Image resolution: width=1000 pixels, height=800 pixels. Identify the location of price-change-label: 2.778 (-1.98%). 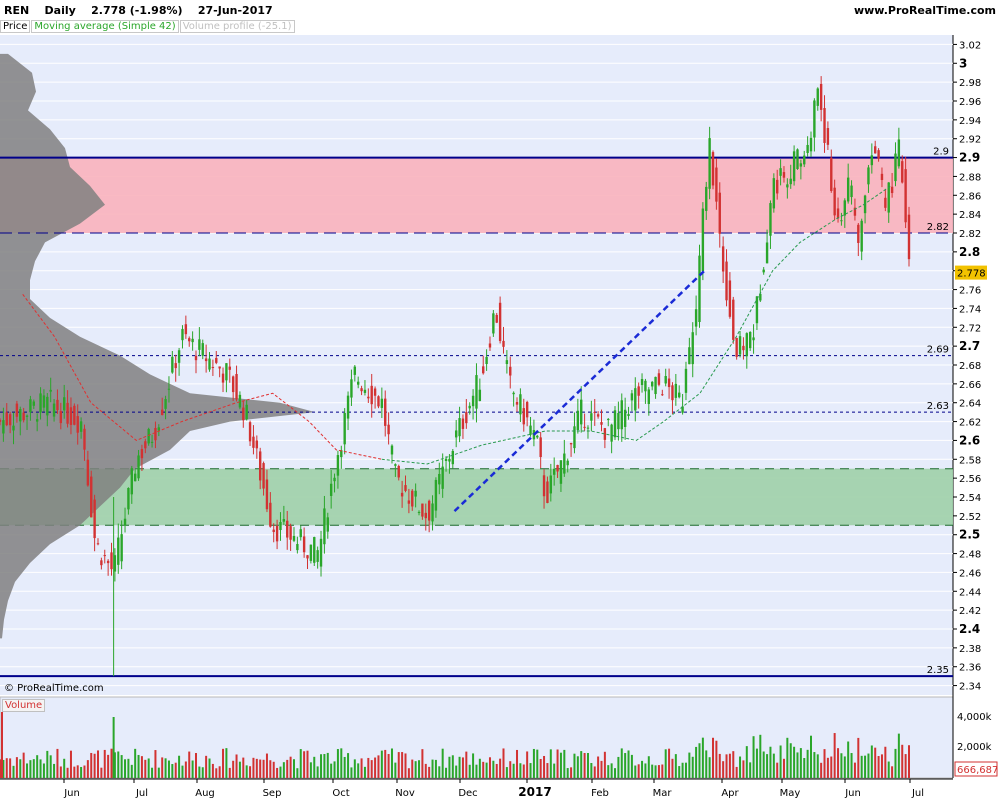
(137, 10).